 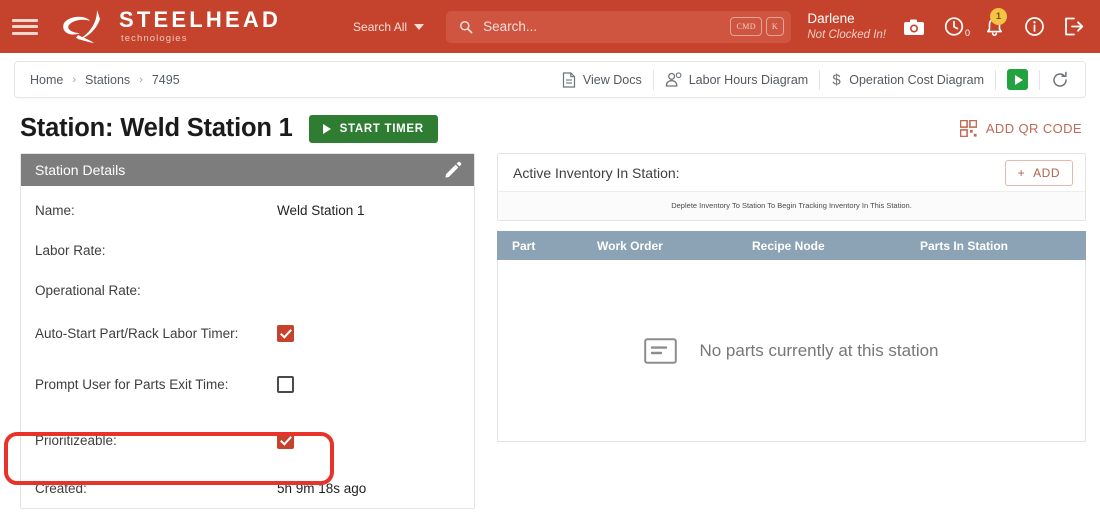 I want to click on notifications-bell-icon: 1, so click(x=994, y=23).